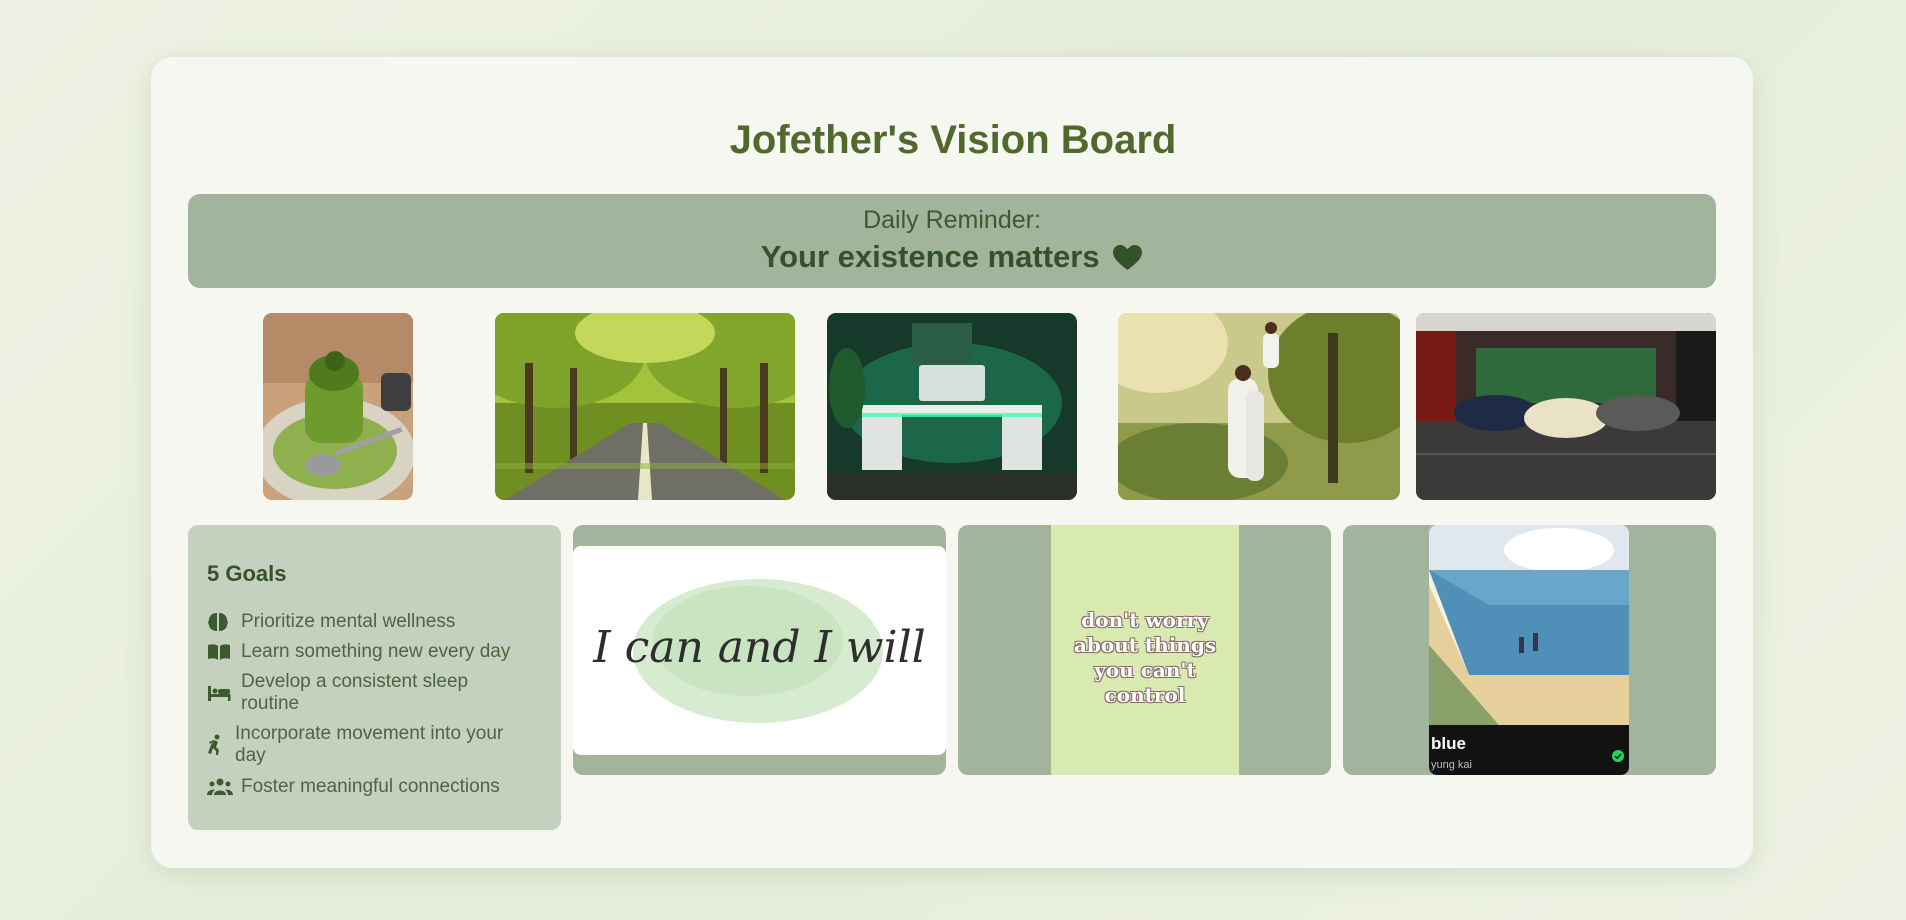  I want to click on spotify-track-card: blue yung kai, so click(1529, 650).